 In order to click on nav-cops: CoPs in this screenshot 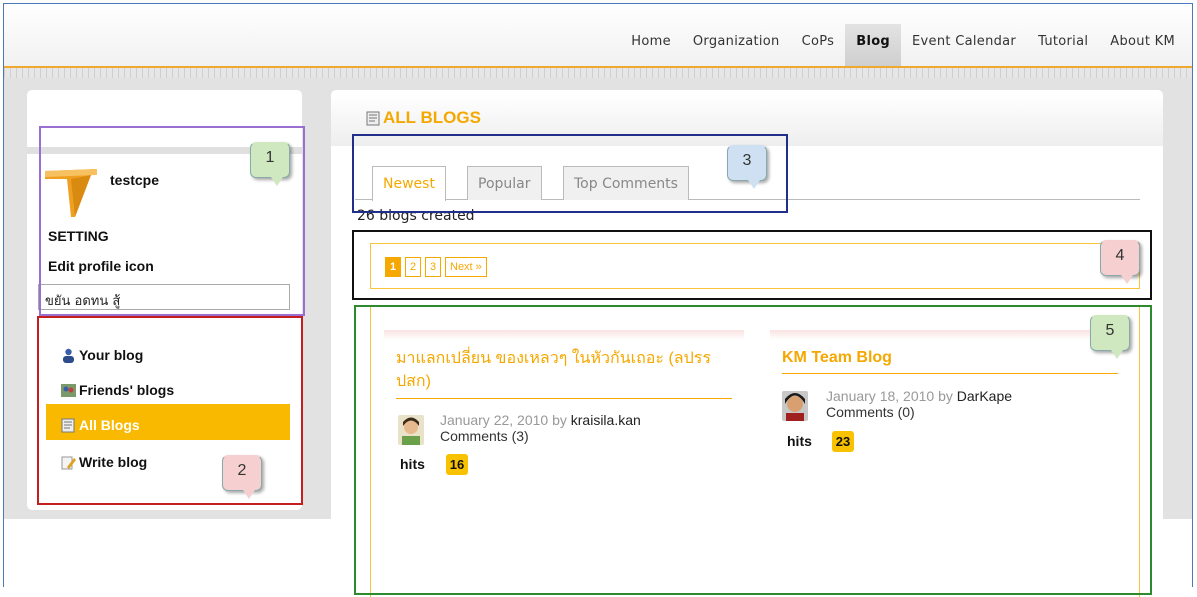, I will do `click(818, 45)`.